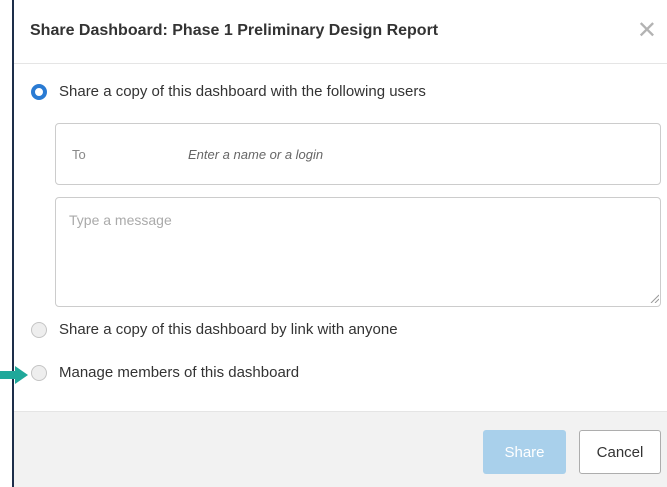  What do you see at coordinates (654, 298) in the screenshot?
I see `resize-grip-icon` at bounding box center [654, 298].